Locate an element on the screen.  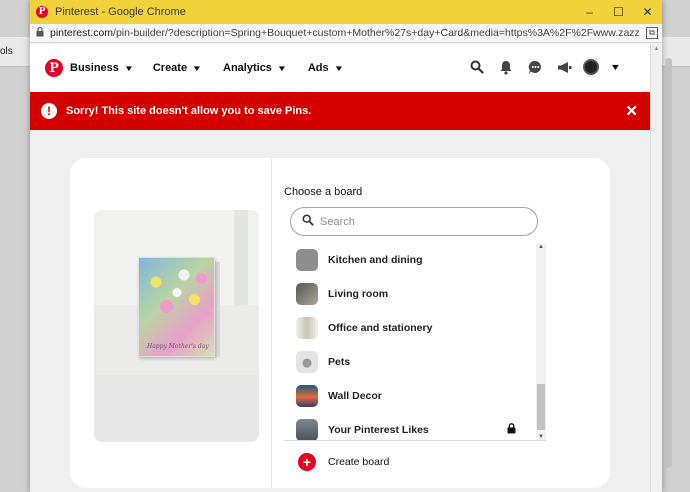
header-icons: ▼ is located at coordinates (539, 67).